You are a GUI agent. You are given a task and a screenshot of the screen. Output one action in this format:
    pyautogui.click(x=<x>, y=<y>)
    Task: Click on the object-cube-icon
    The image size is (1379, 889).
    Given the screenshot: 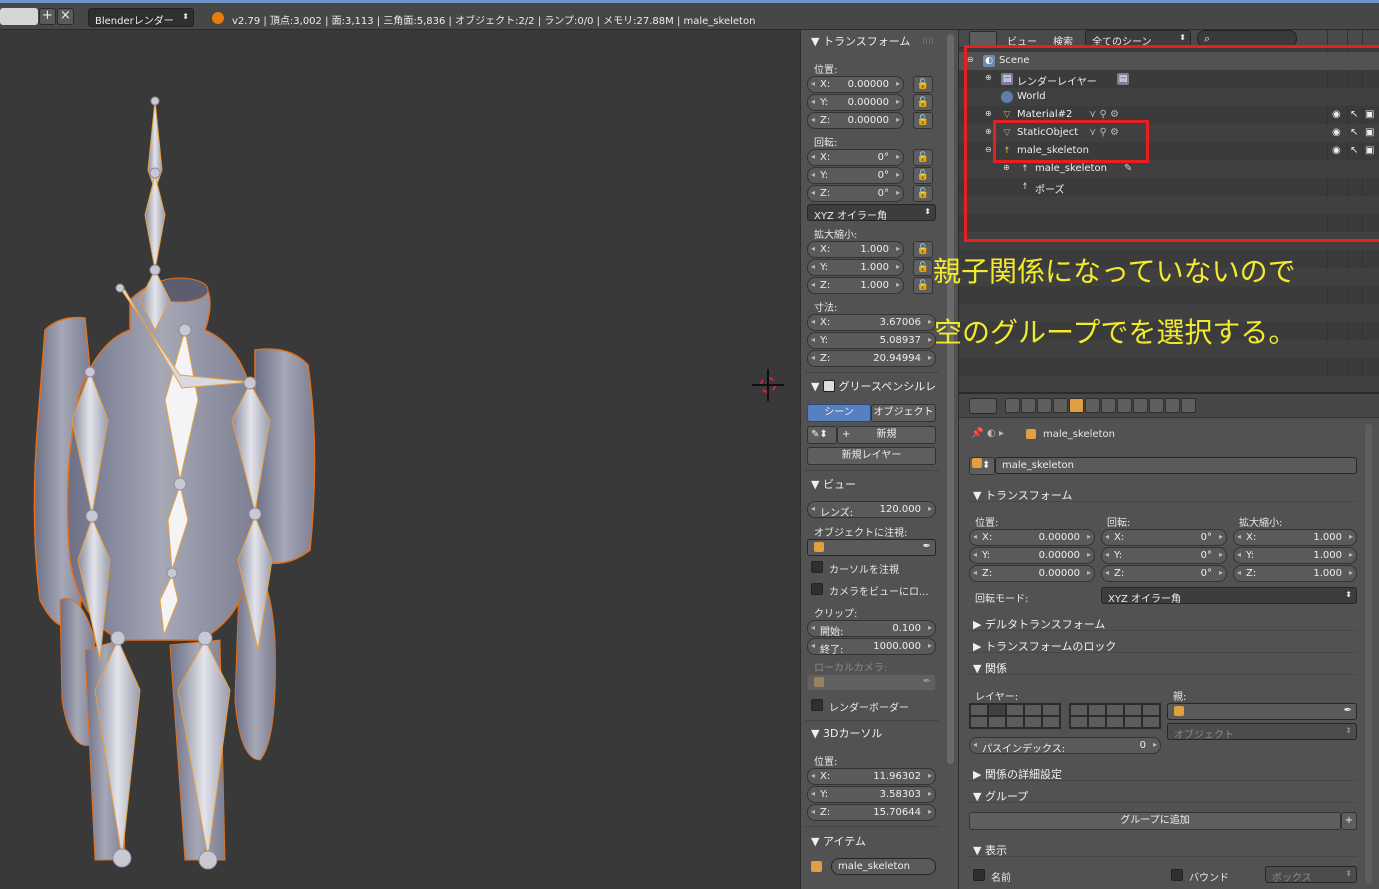 What is the action you would take?
    pyautogui.click(x=1179, y=711)
    